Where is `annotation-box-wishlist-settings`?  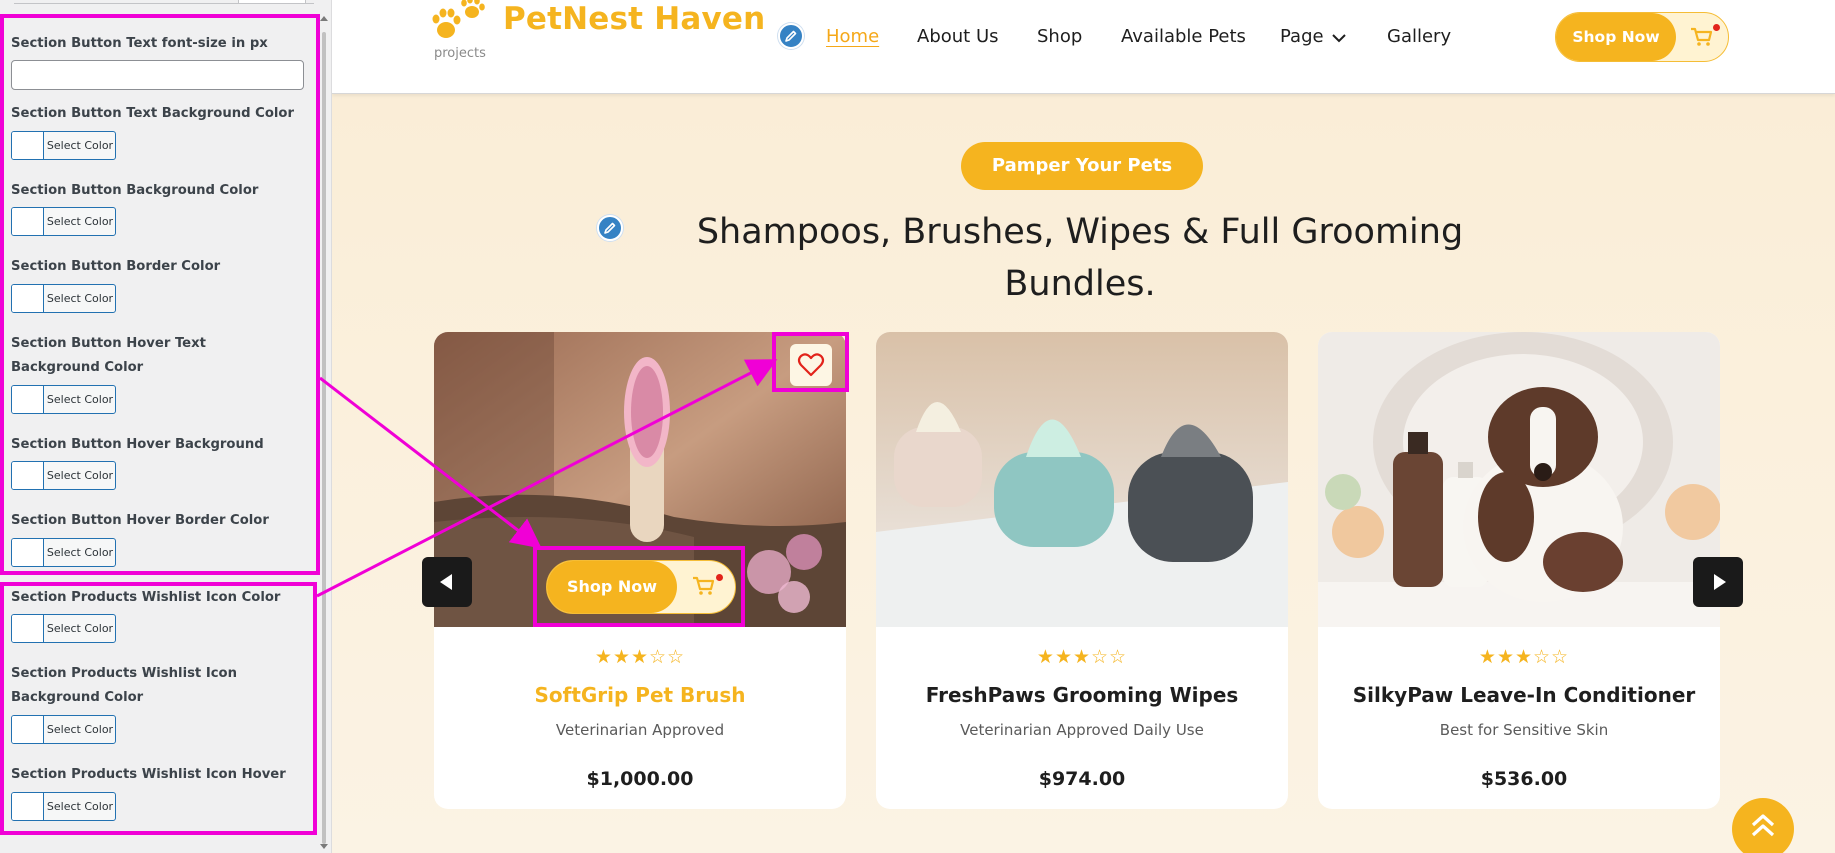
annotation-box-wishlist-settings is located at coordinates (158, 708).